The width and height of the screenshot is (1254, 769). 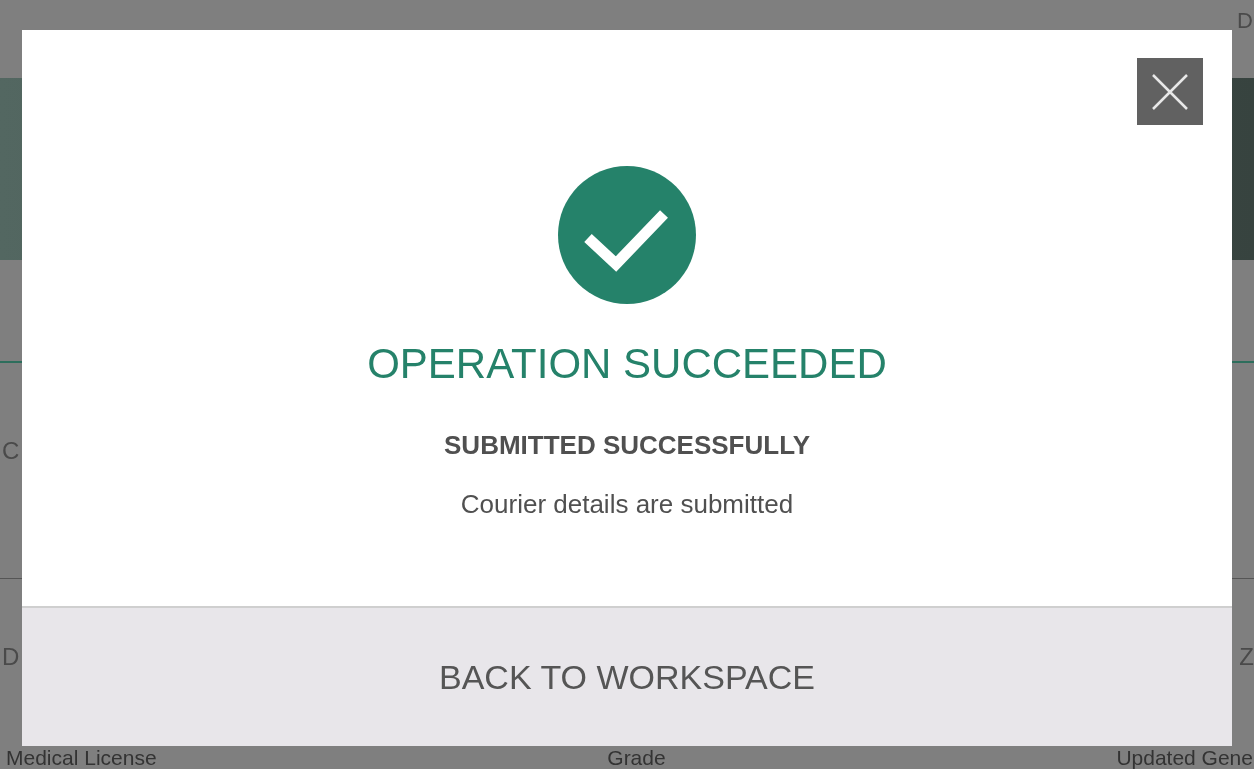 What do you see at coordinates (627, 445) in the screenshot?
I see `dialog-subtitle: SUBMITTED SUCCESSFULLY` at bounding box center [627, 445].